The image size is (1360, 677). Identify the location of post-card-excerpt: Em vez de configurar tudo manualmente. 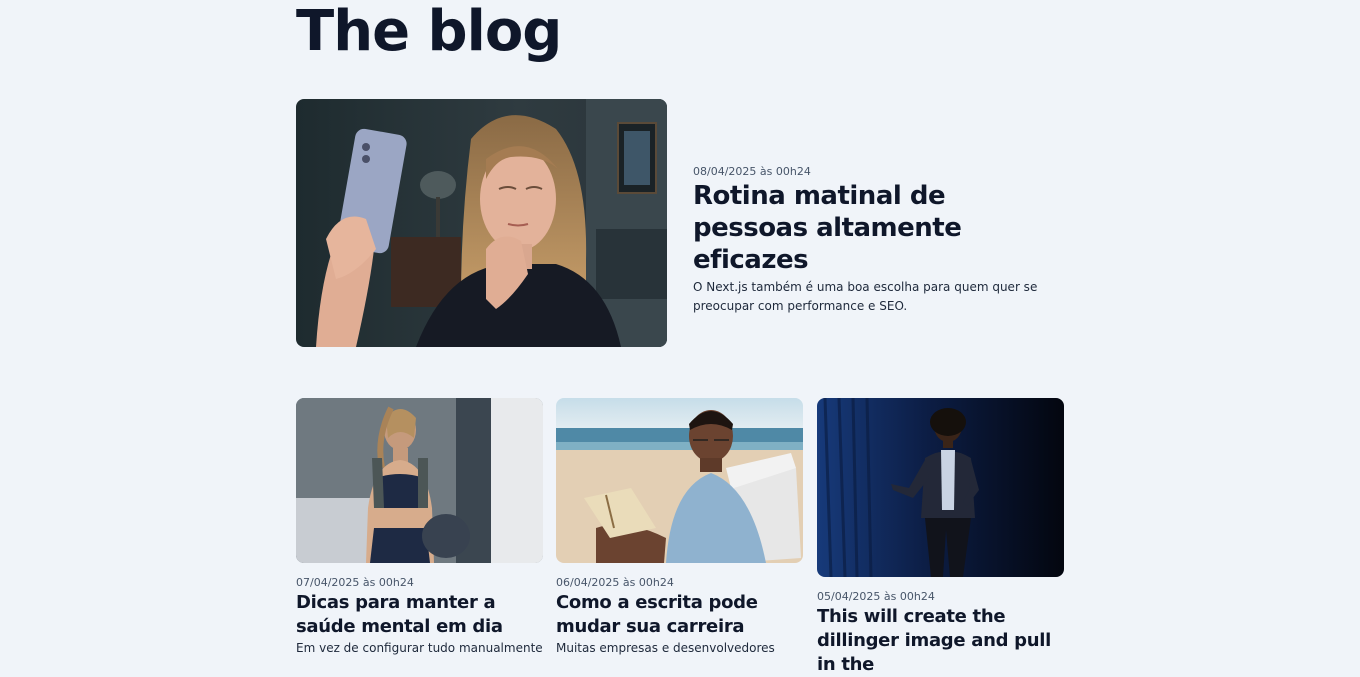
(419, 648).